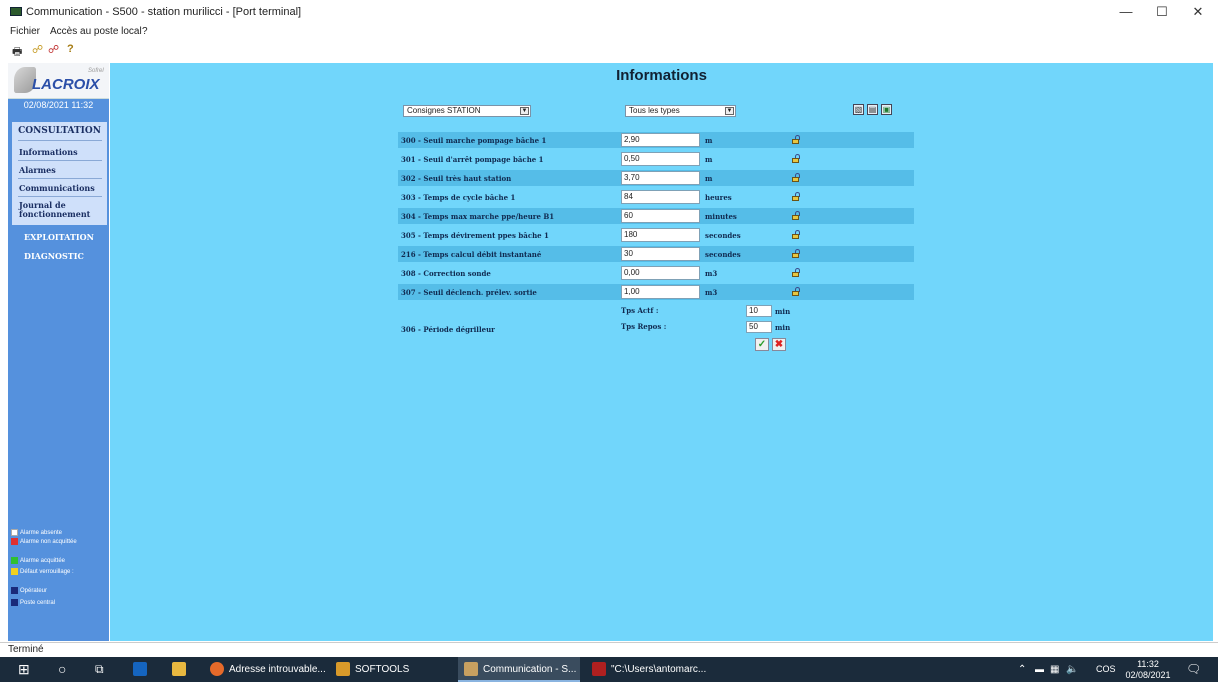 The width and height of the screenshot is (1218, 682). What do you see at coordinates (599, 669) in the screenshot?
I see `app-window-icon` at bounding box center [599, 669].